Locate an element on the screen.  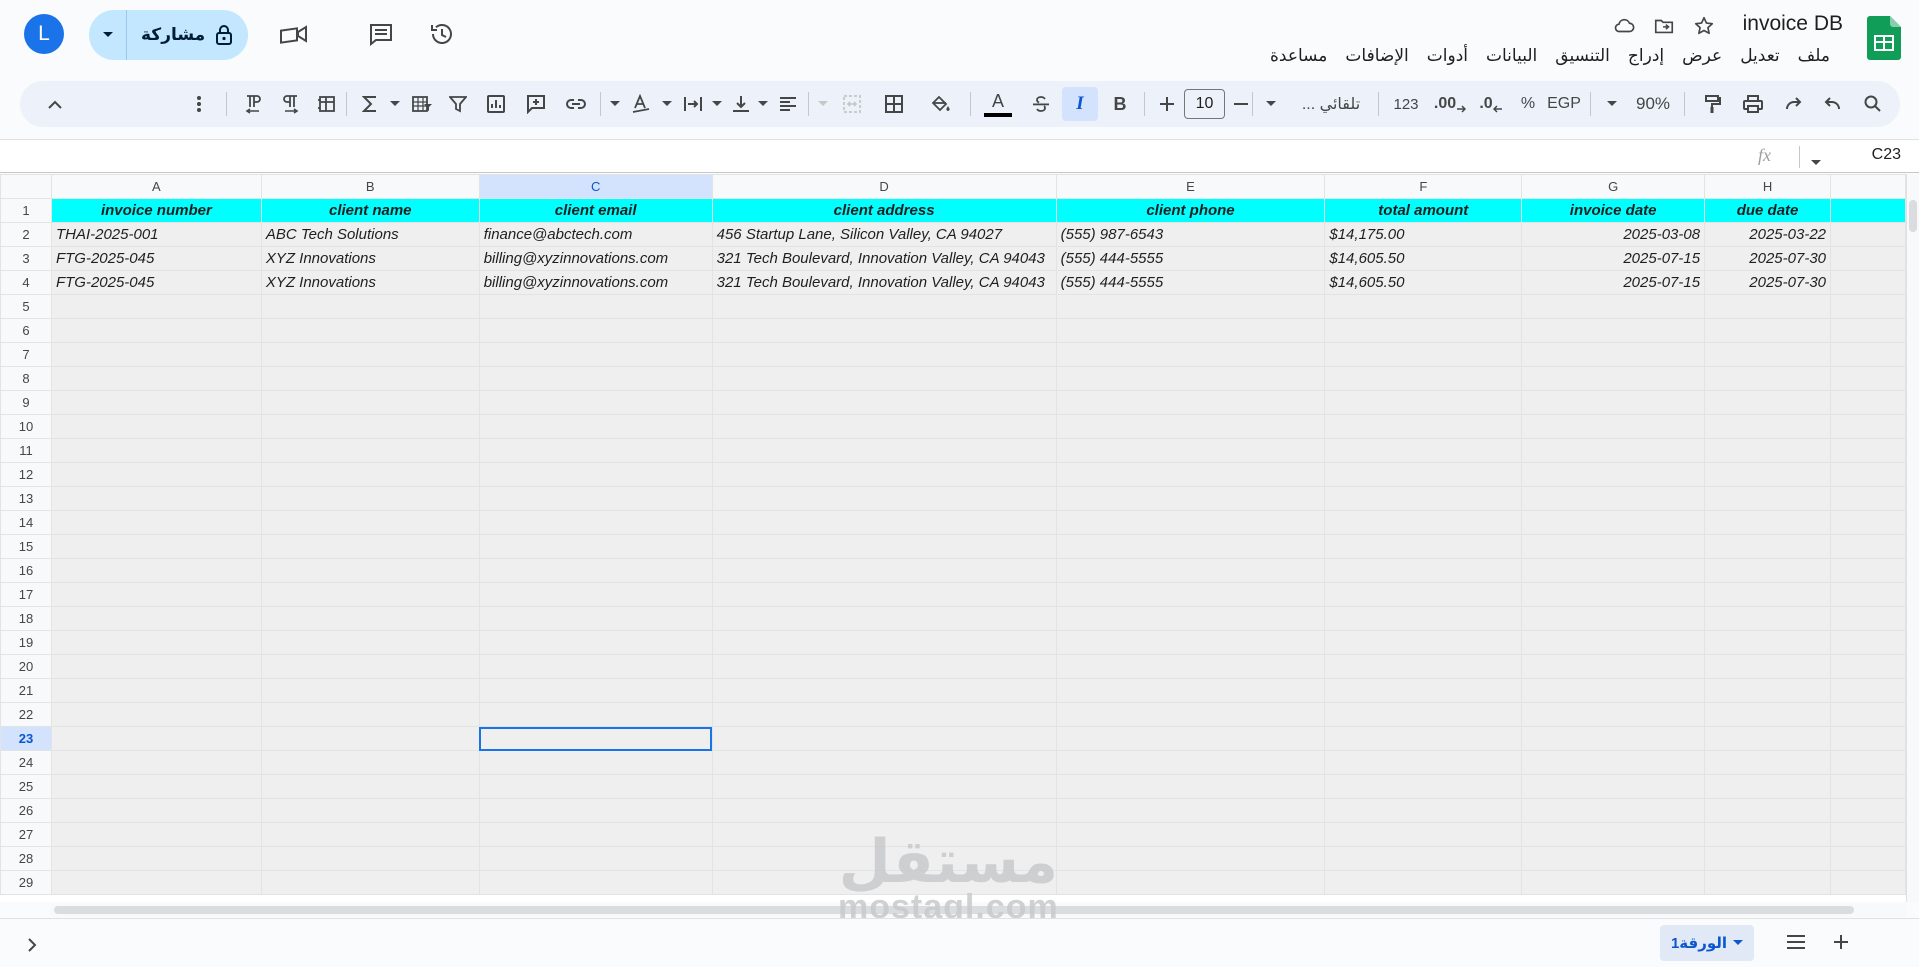
row-header: 9 is located at coordinates (26, 402).